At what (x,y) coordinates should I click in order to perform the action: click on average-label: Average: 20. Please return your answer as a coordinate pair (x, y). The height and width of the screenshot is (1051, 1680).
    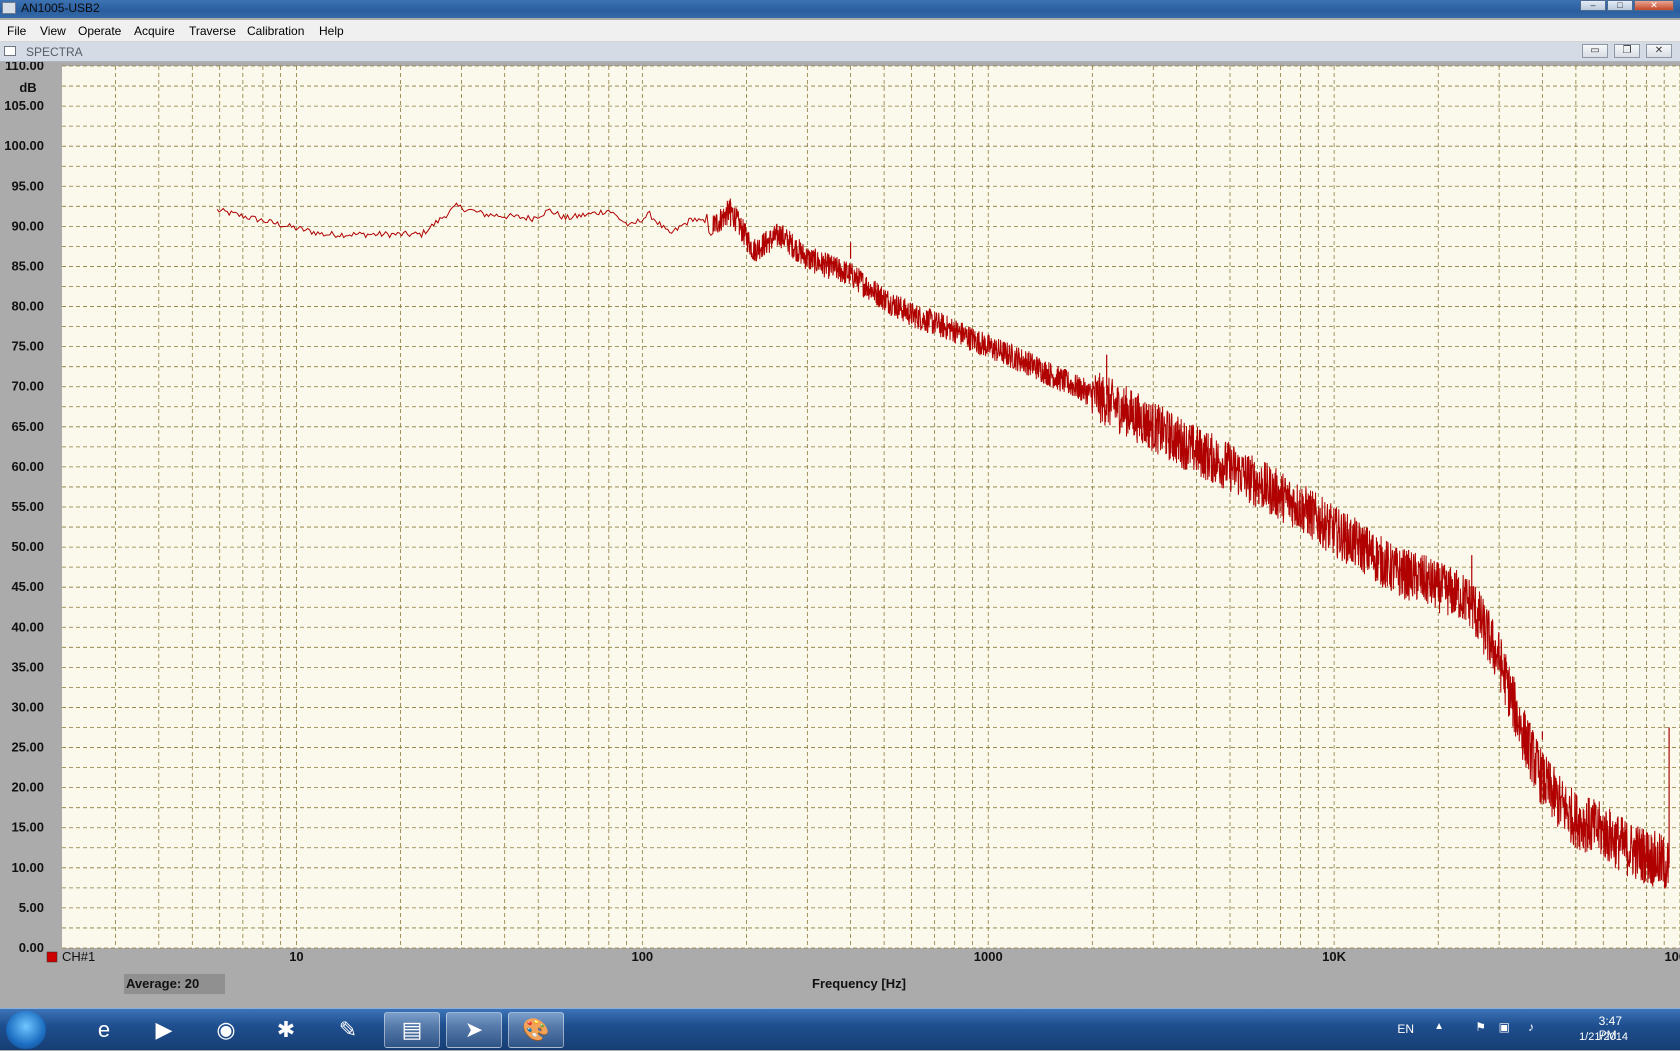
    Looking at the image, I should click on (162, 983).